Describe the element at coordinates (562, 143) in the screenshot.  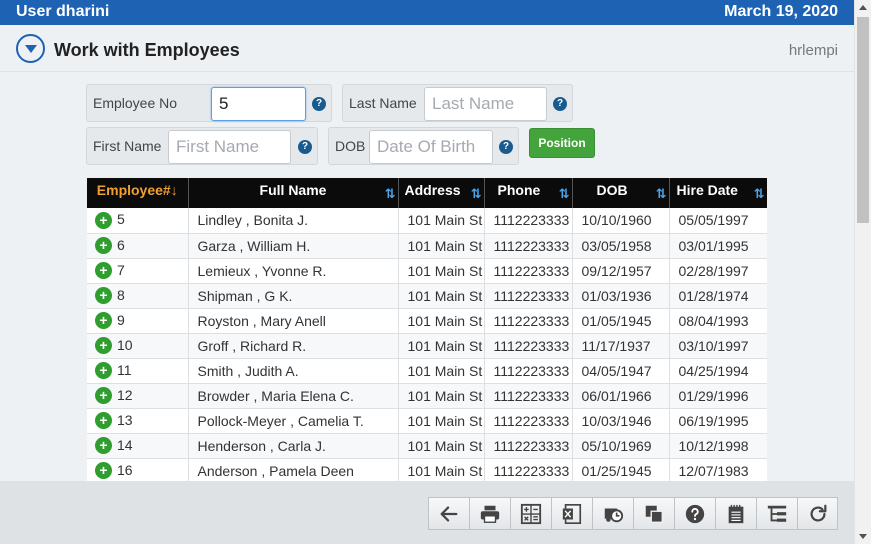
I see `position-button: Position` at that location.